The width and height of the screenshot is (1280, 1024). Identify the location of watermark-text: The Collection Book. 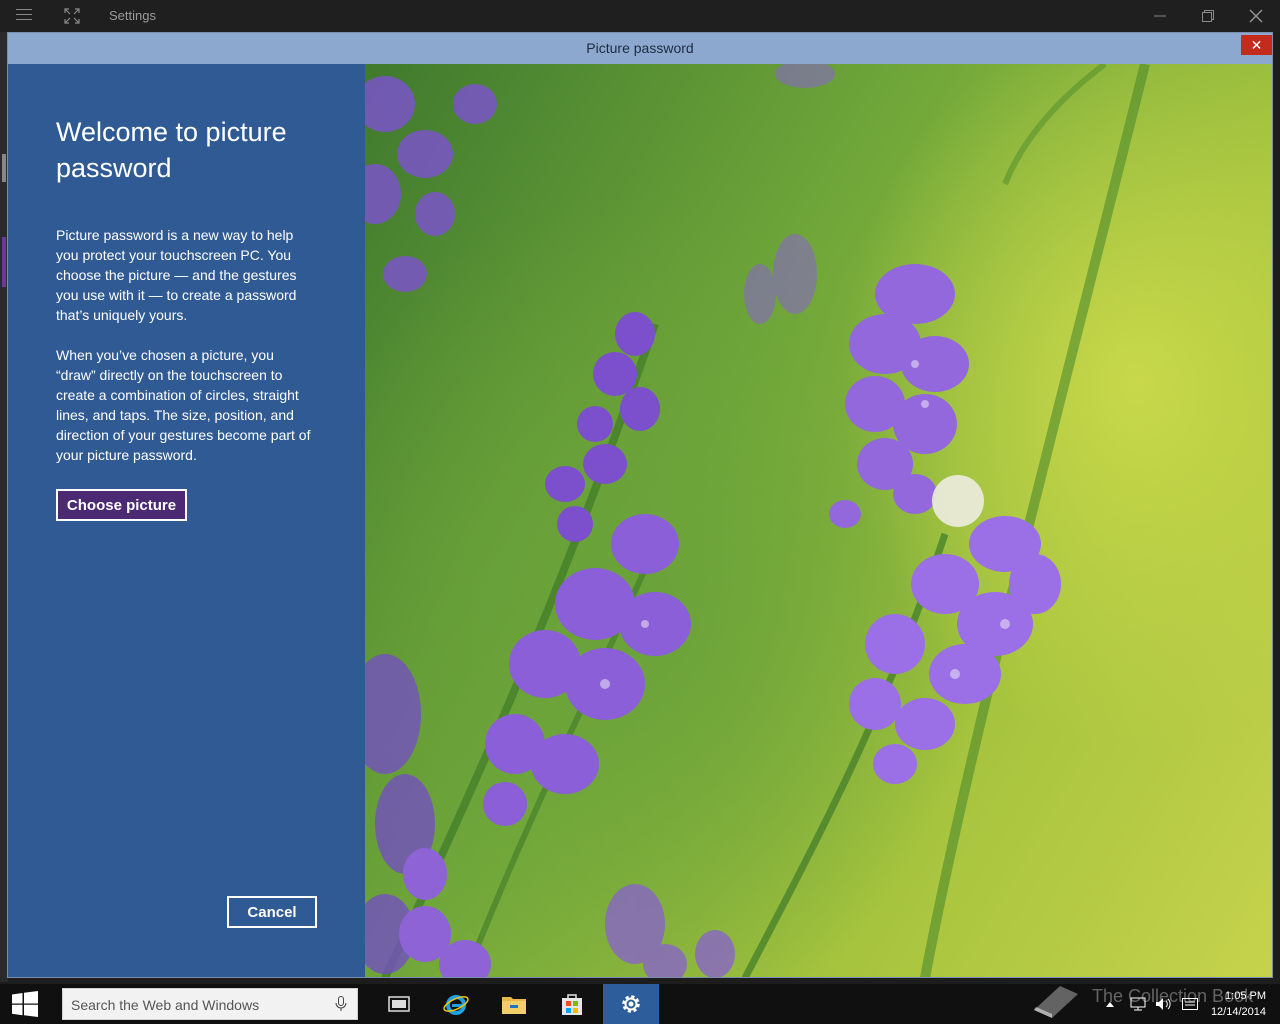
(1173, 996).